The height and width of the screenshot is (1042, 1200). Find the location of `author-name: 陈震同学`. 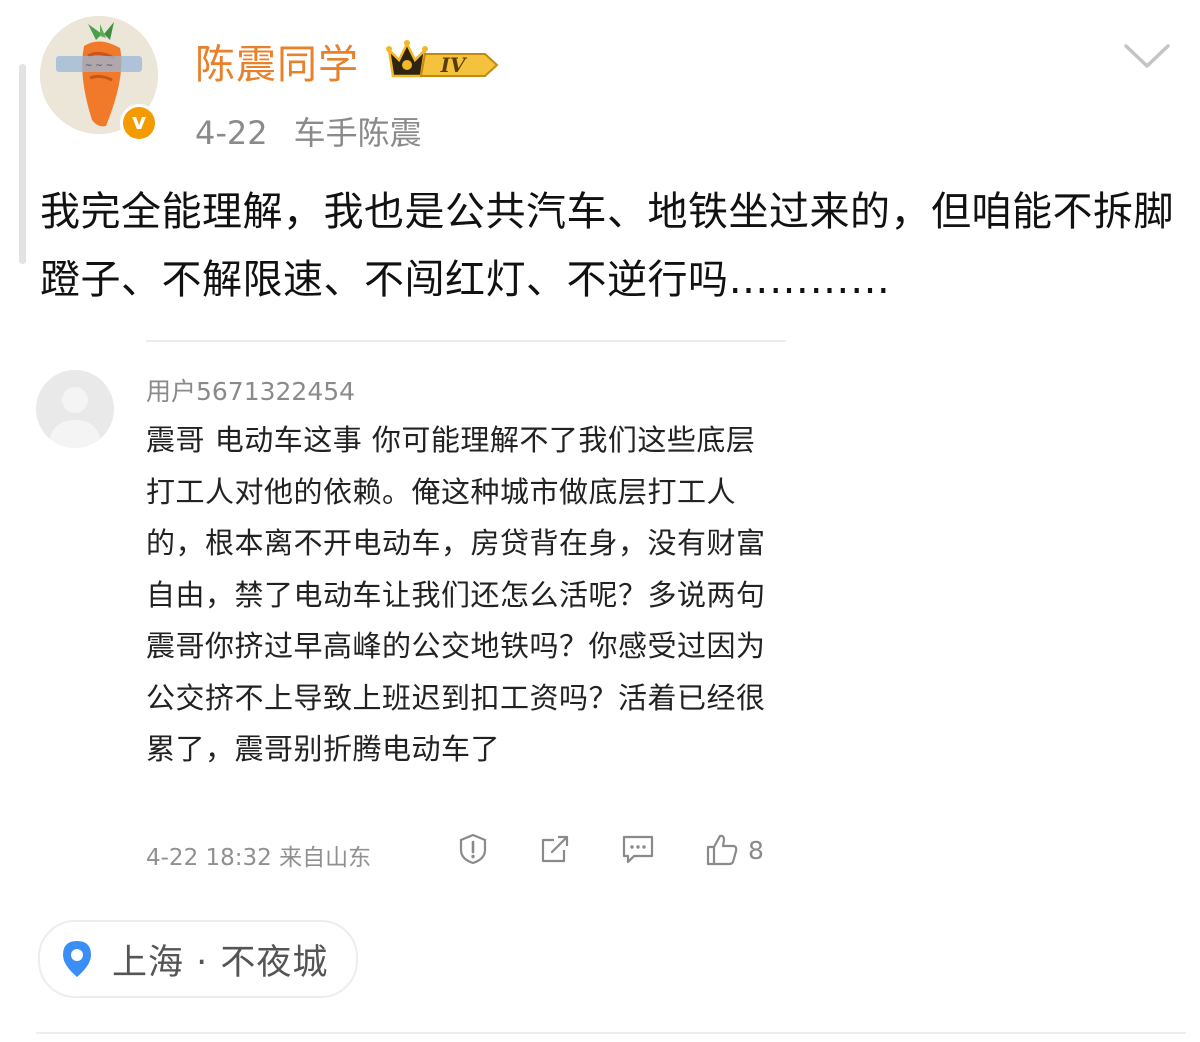

author-name: 陈震同学 is located at coordinates (277, 61).